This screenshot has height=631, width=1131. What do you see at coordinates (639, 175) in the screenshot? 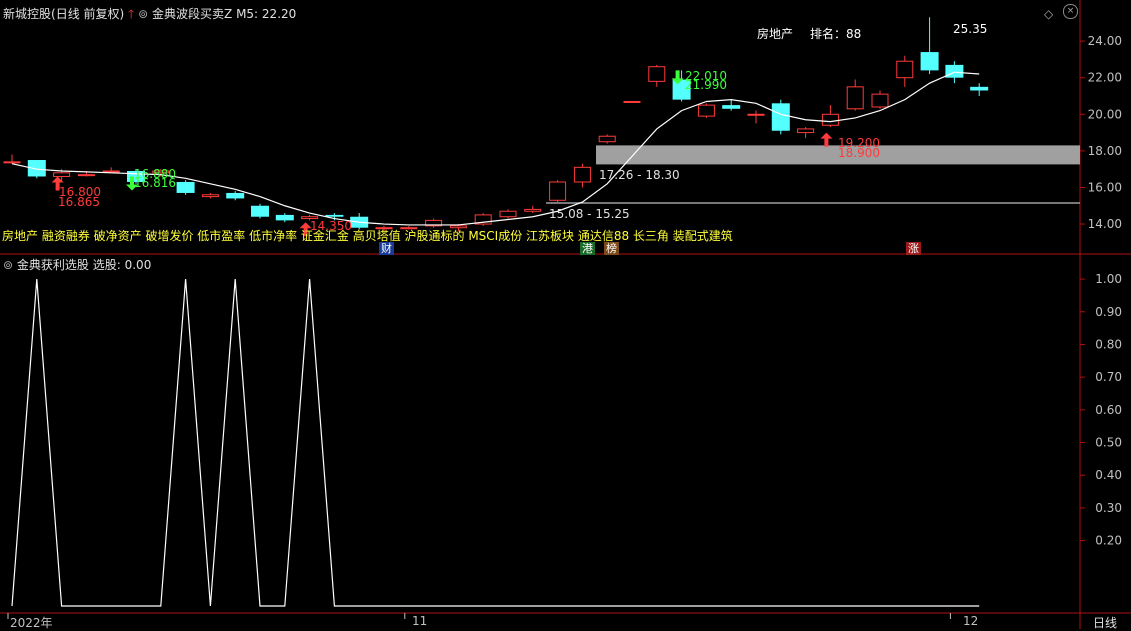
I see `zone-upper-label: 17.26 - 18.30` at bounding box center [639, 175].